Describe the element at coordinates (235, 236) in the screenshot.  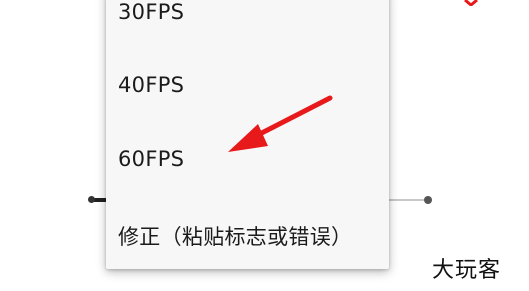
I see `menu-item-fix: 修正（粘贴标志或错误）` at that location.